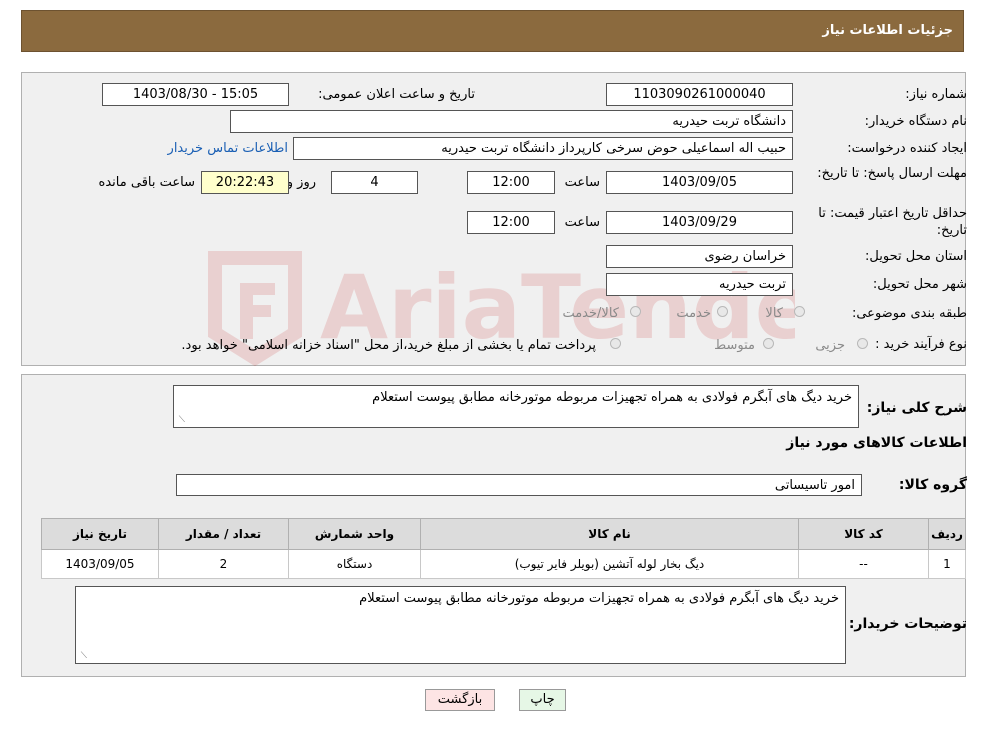  I want to click on process-radio-minor, so click(862, 343).